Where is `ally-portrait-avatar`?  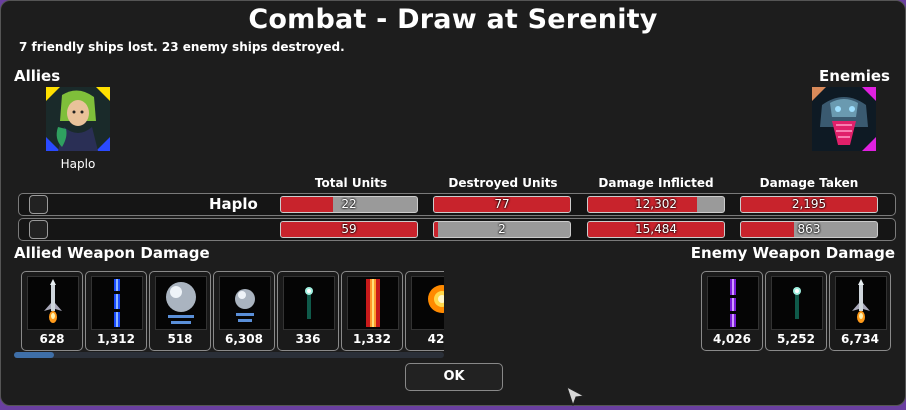
ally-portrait-avatar is located at coordinates (78, 119).